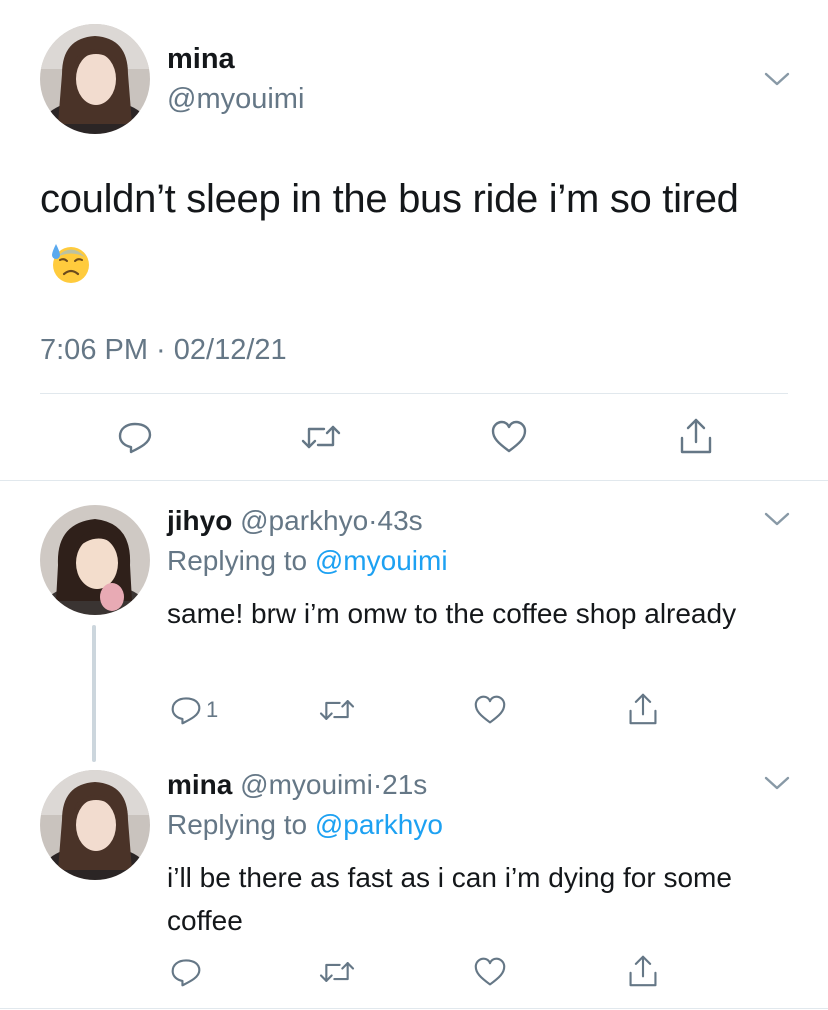  Describe the element at coordinates (163, 350) in the screenshot. I see `tweet-timestamp: 7:06 PM · 02/12/21` at that location.